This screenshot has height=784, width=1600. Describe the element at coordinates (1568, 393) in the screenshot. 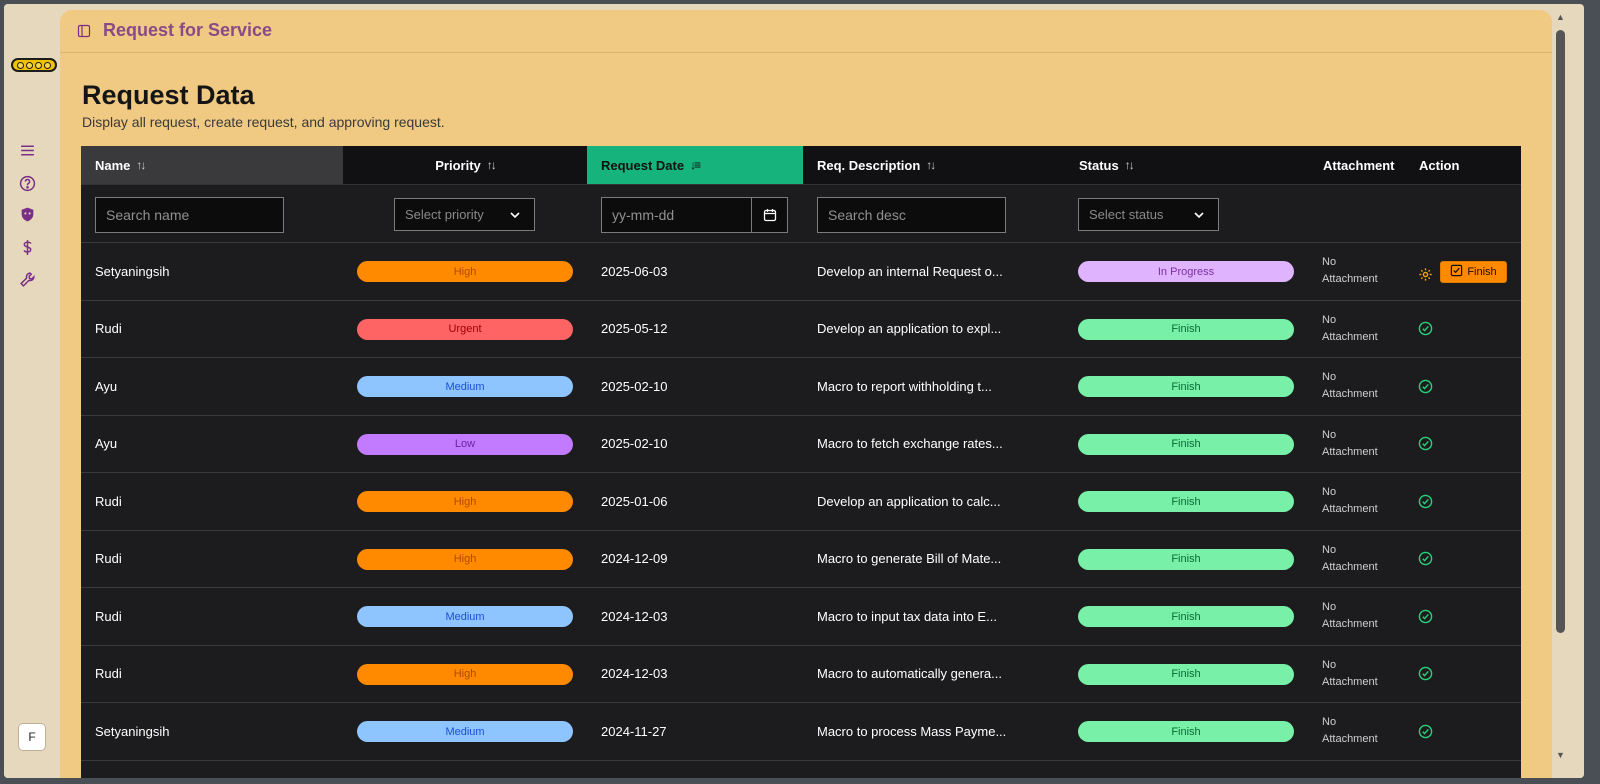

I see `scrollbar: ▲ ▼` at that location.